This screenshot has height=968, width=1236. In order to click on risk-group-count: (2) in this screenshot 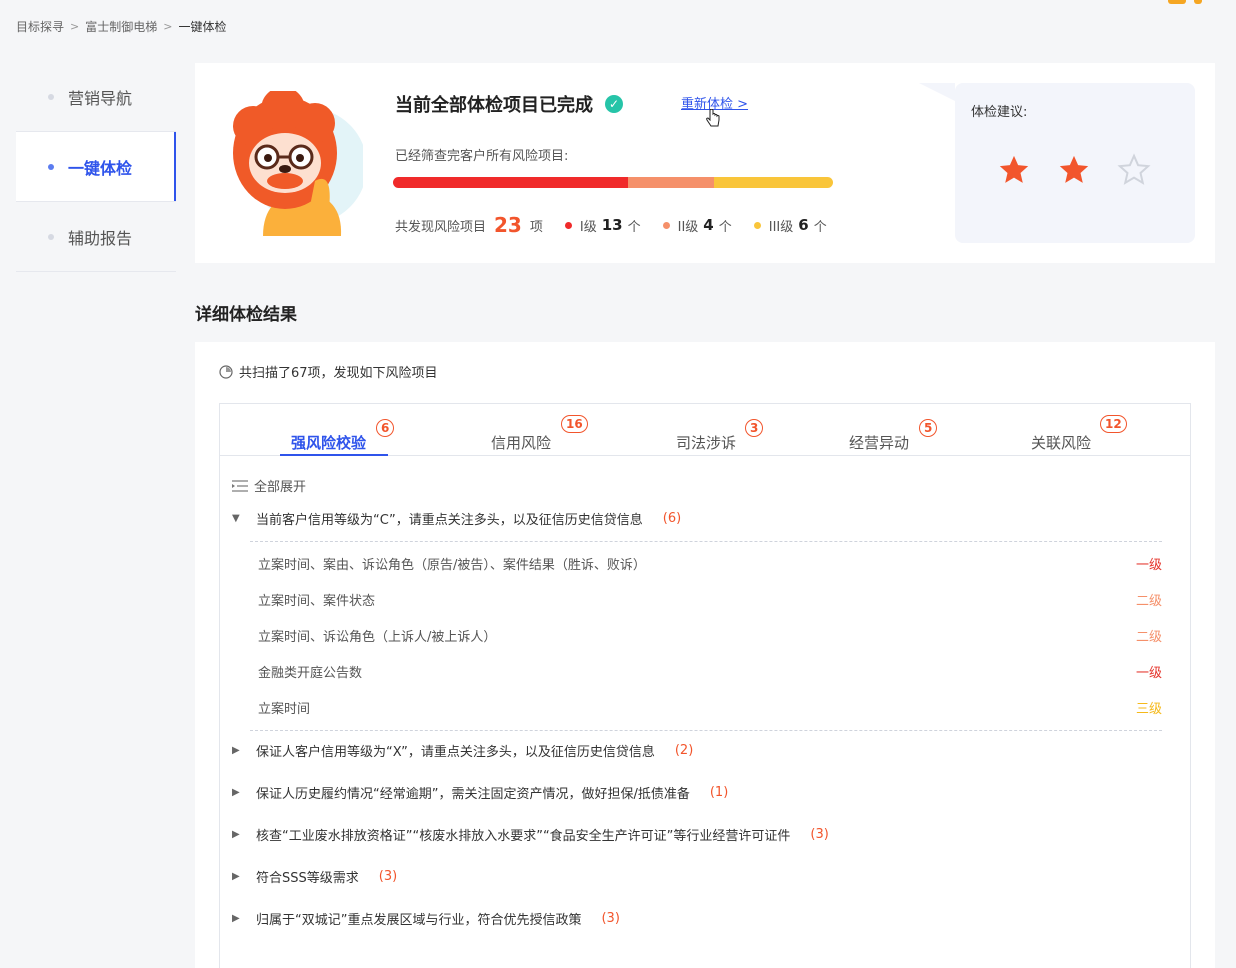, I will do `click(684, 750)`.